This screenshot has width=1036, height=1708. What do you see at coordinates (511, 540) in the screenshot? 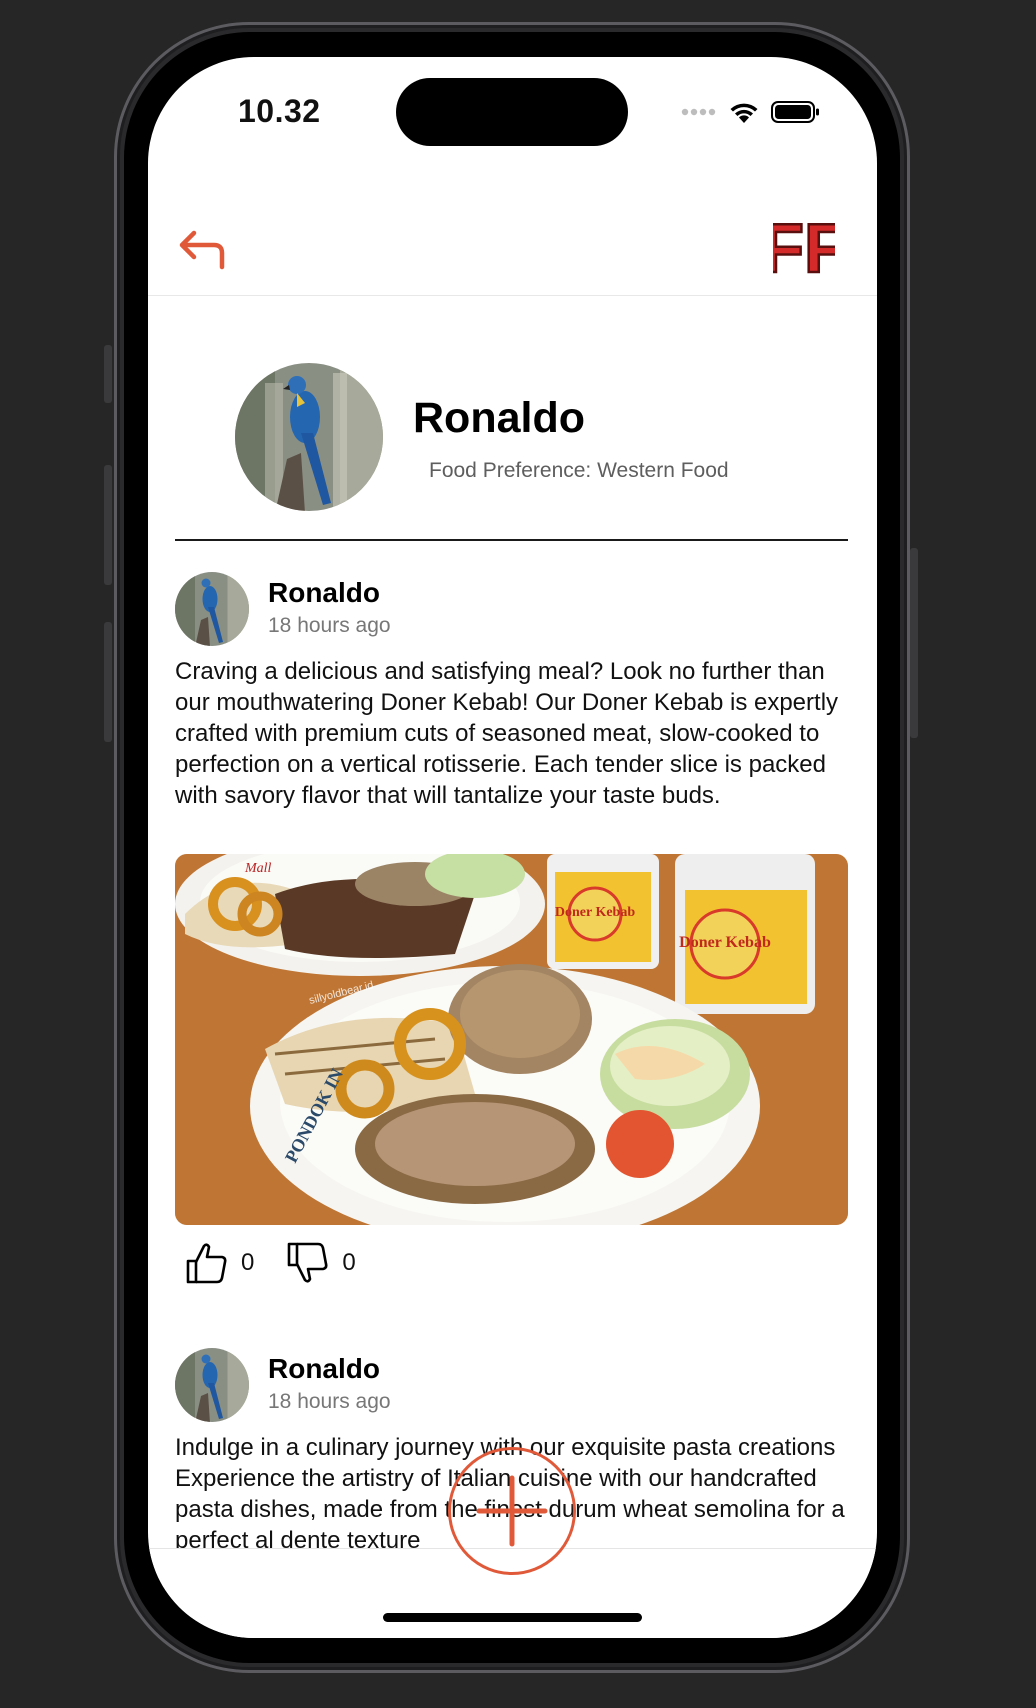
I see `profile-divider` at bounding box center [511, 540].